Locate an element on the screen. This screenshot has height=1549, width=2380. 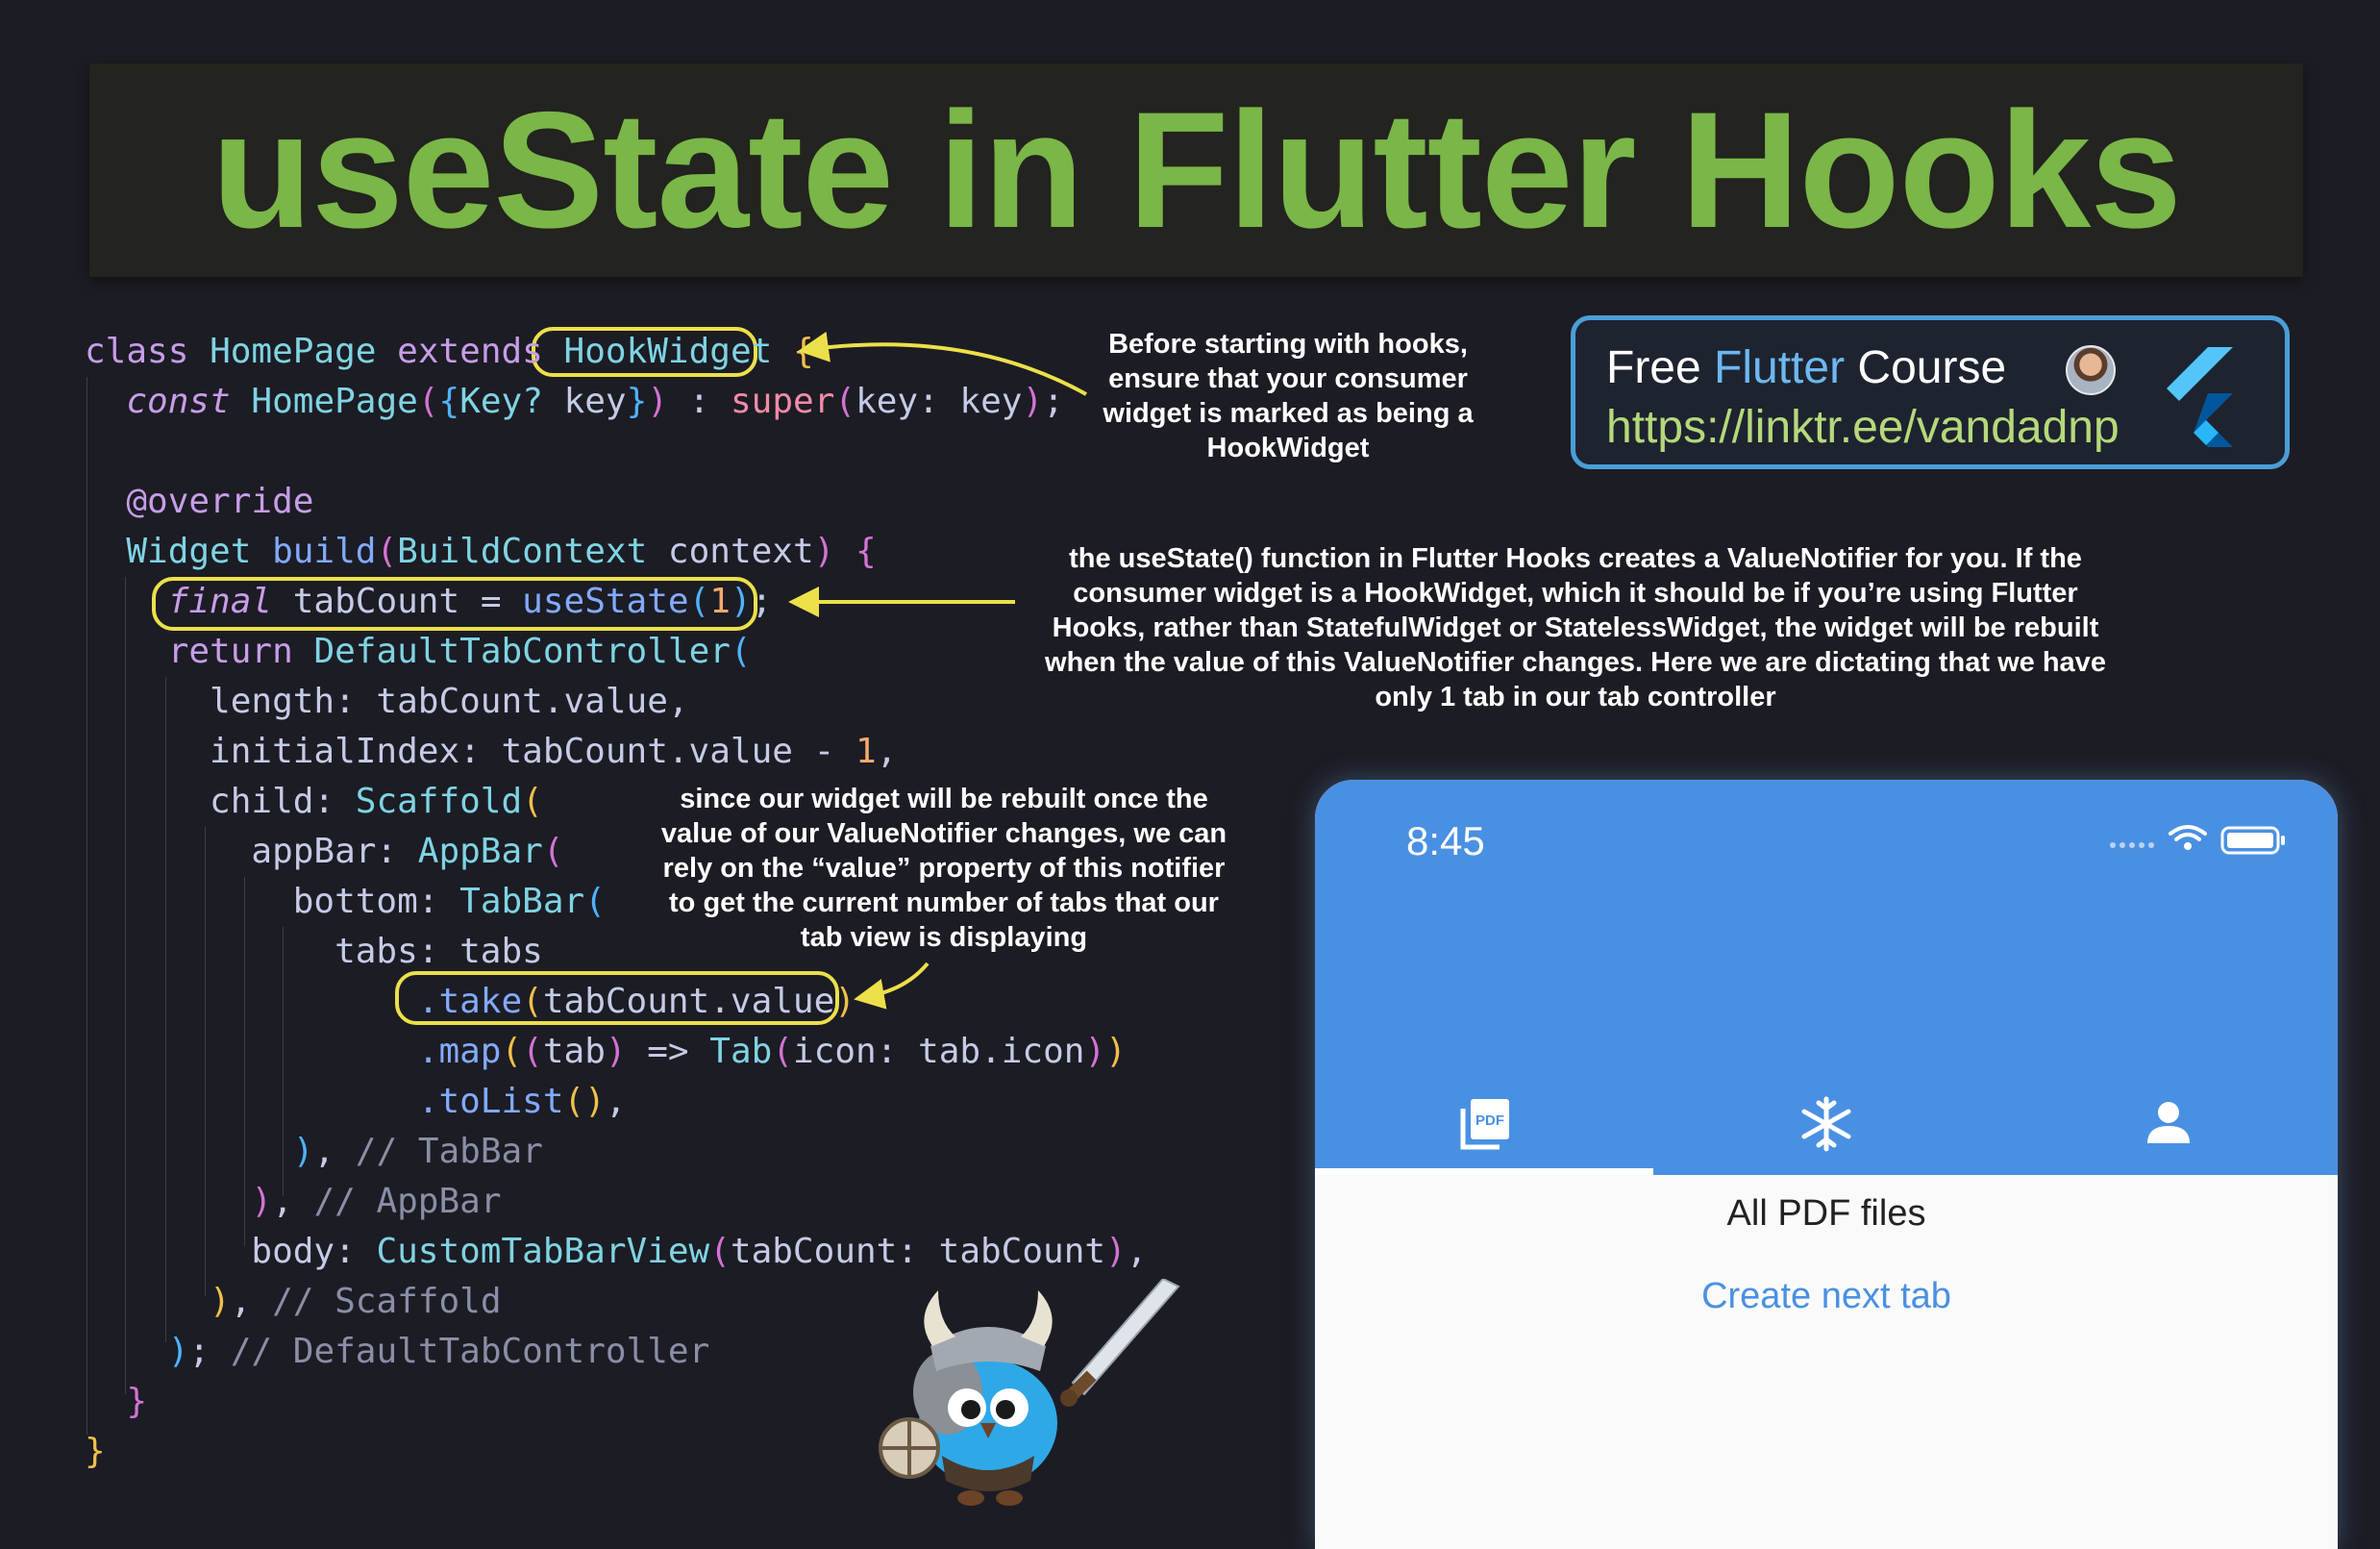
status-time: 8:45 is located at coordinates (1446, 841).